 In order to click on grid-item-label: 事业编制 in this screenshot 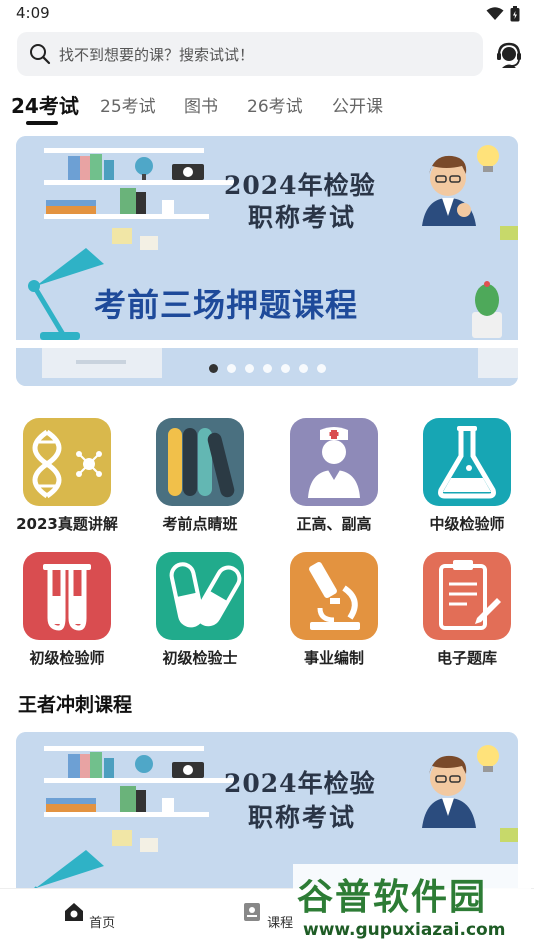, I will do `click(333, 658)`.